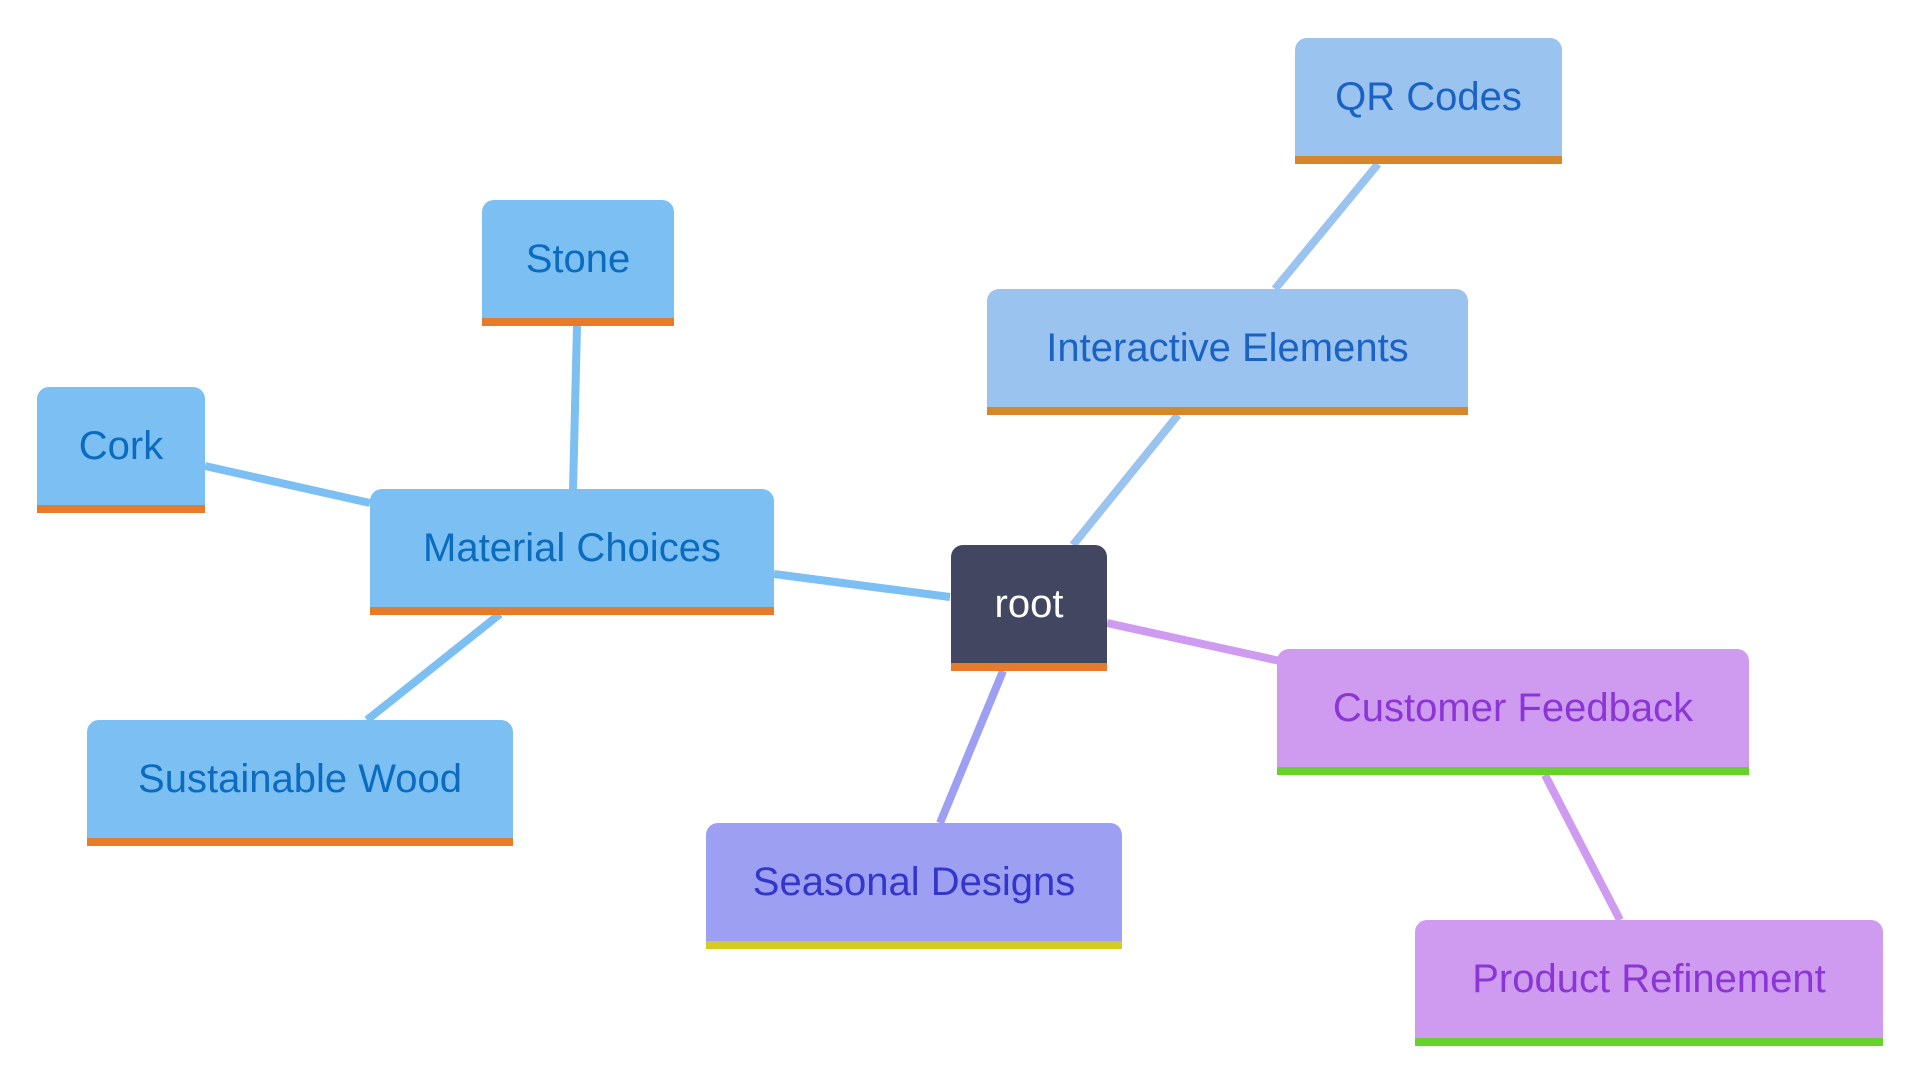 The width and height of the screenshot is (1920, 1080). What do you see at coordinates (287, 484) in the screenshot?
I see `edge-material-to-cork` at bounding box center [287, 484].